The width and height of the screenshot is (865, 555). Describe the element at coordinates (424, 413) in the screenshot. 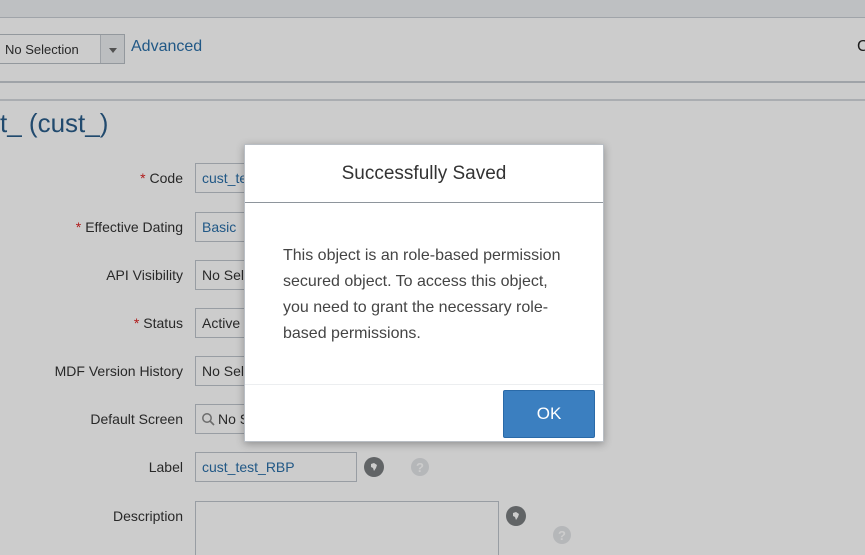

I see `dialog-footer: OK` at that location.